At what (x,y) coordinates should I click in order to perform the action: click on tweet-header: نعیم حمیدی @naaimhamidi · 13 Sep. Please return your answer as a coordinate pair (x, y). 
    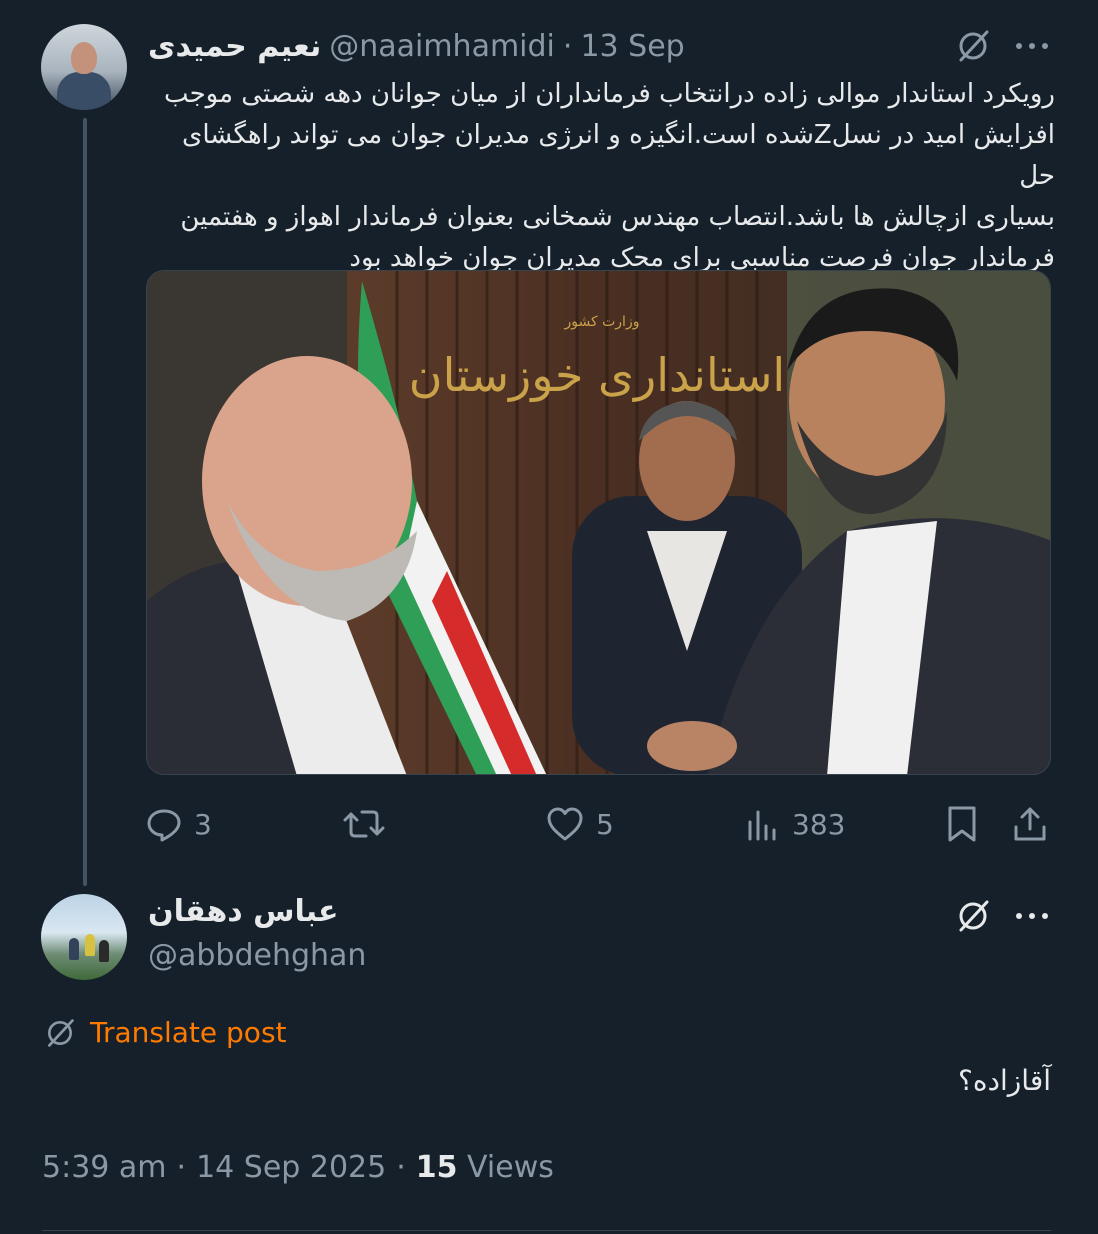
    Looking at the image, I should click on (553, 46).